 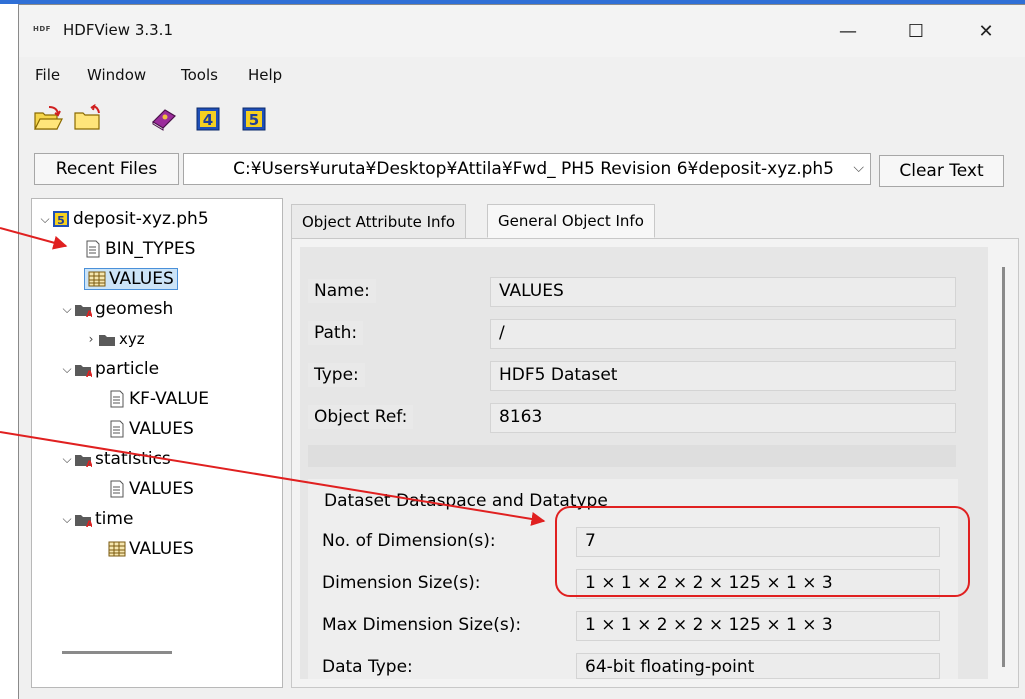 I want to click on hdf4-icon: 4, so click(x=207, y=118).